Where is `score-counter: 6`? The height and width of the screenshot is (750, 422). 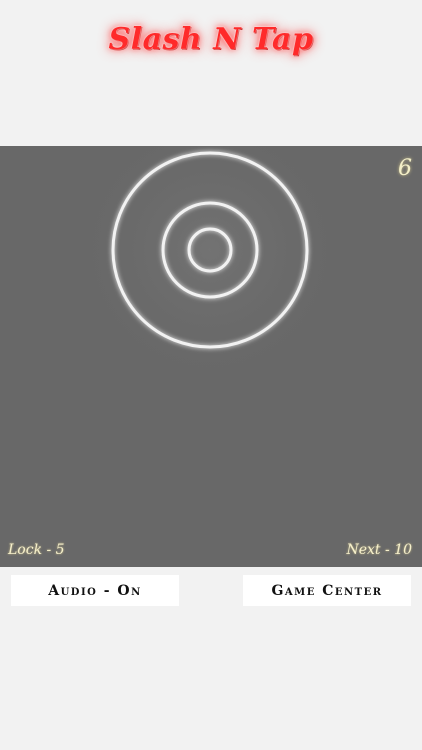 score-counter: 6 is located at coordinates (405, 168).